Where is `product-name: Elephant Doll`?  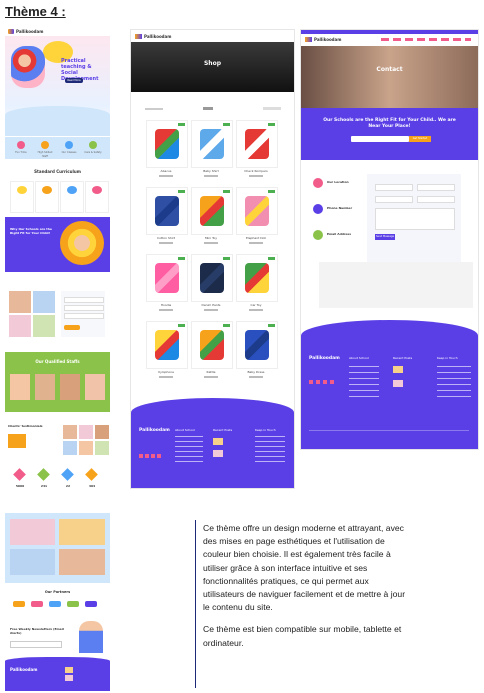
product-name: Elephant Doll is located at coordinates (256, 238).